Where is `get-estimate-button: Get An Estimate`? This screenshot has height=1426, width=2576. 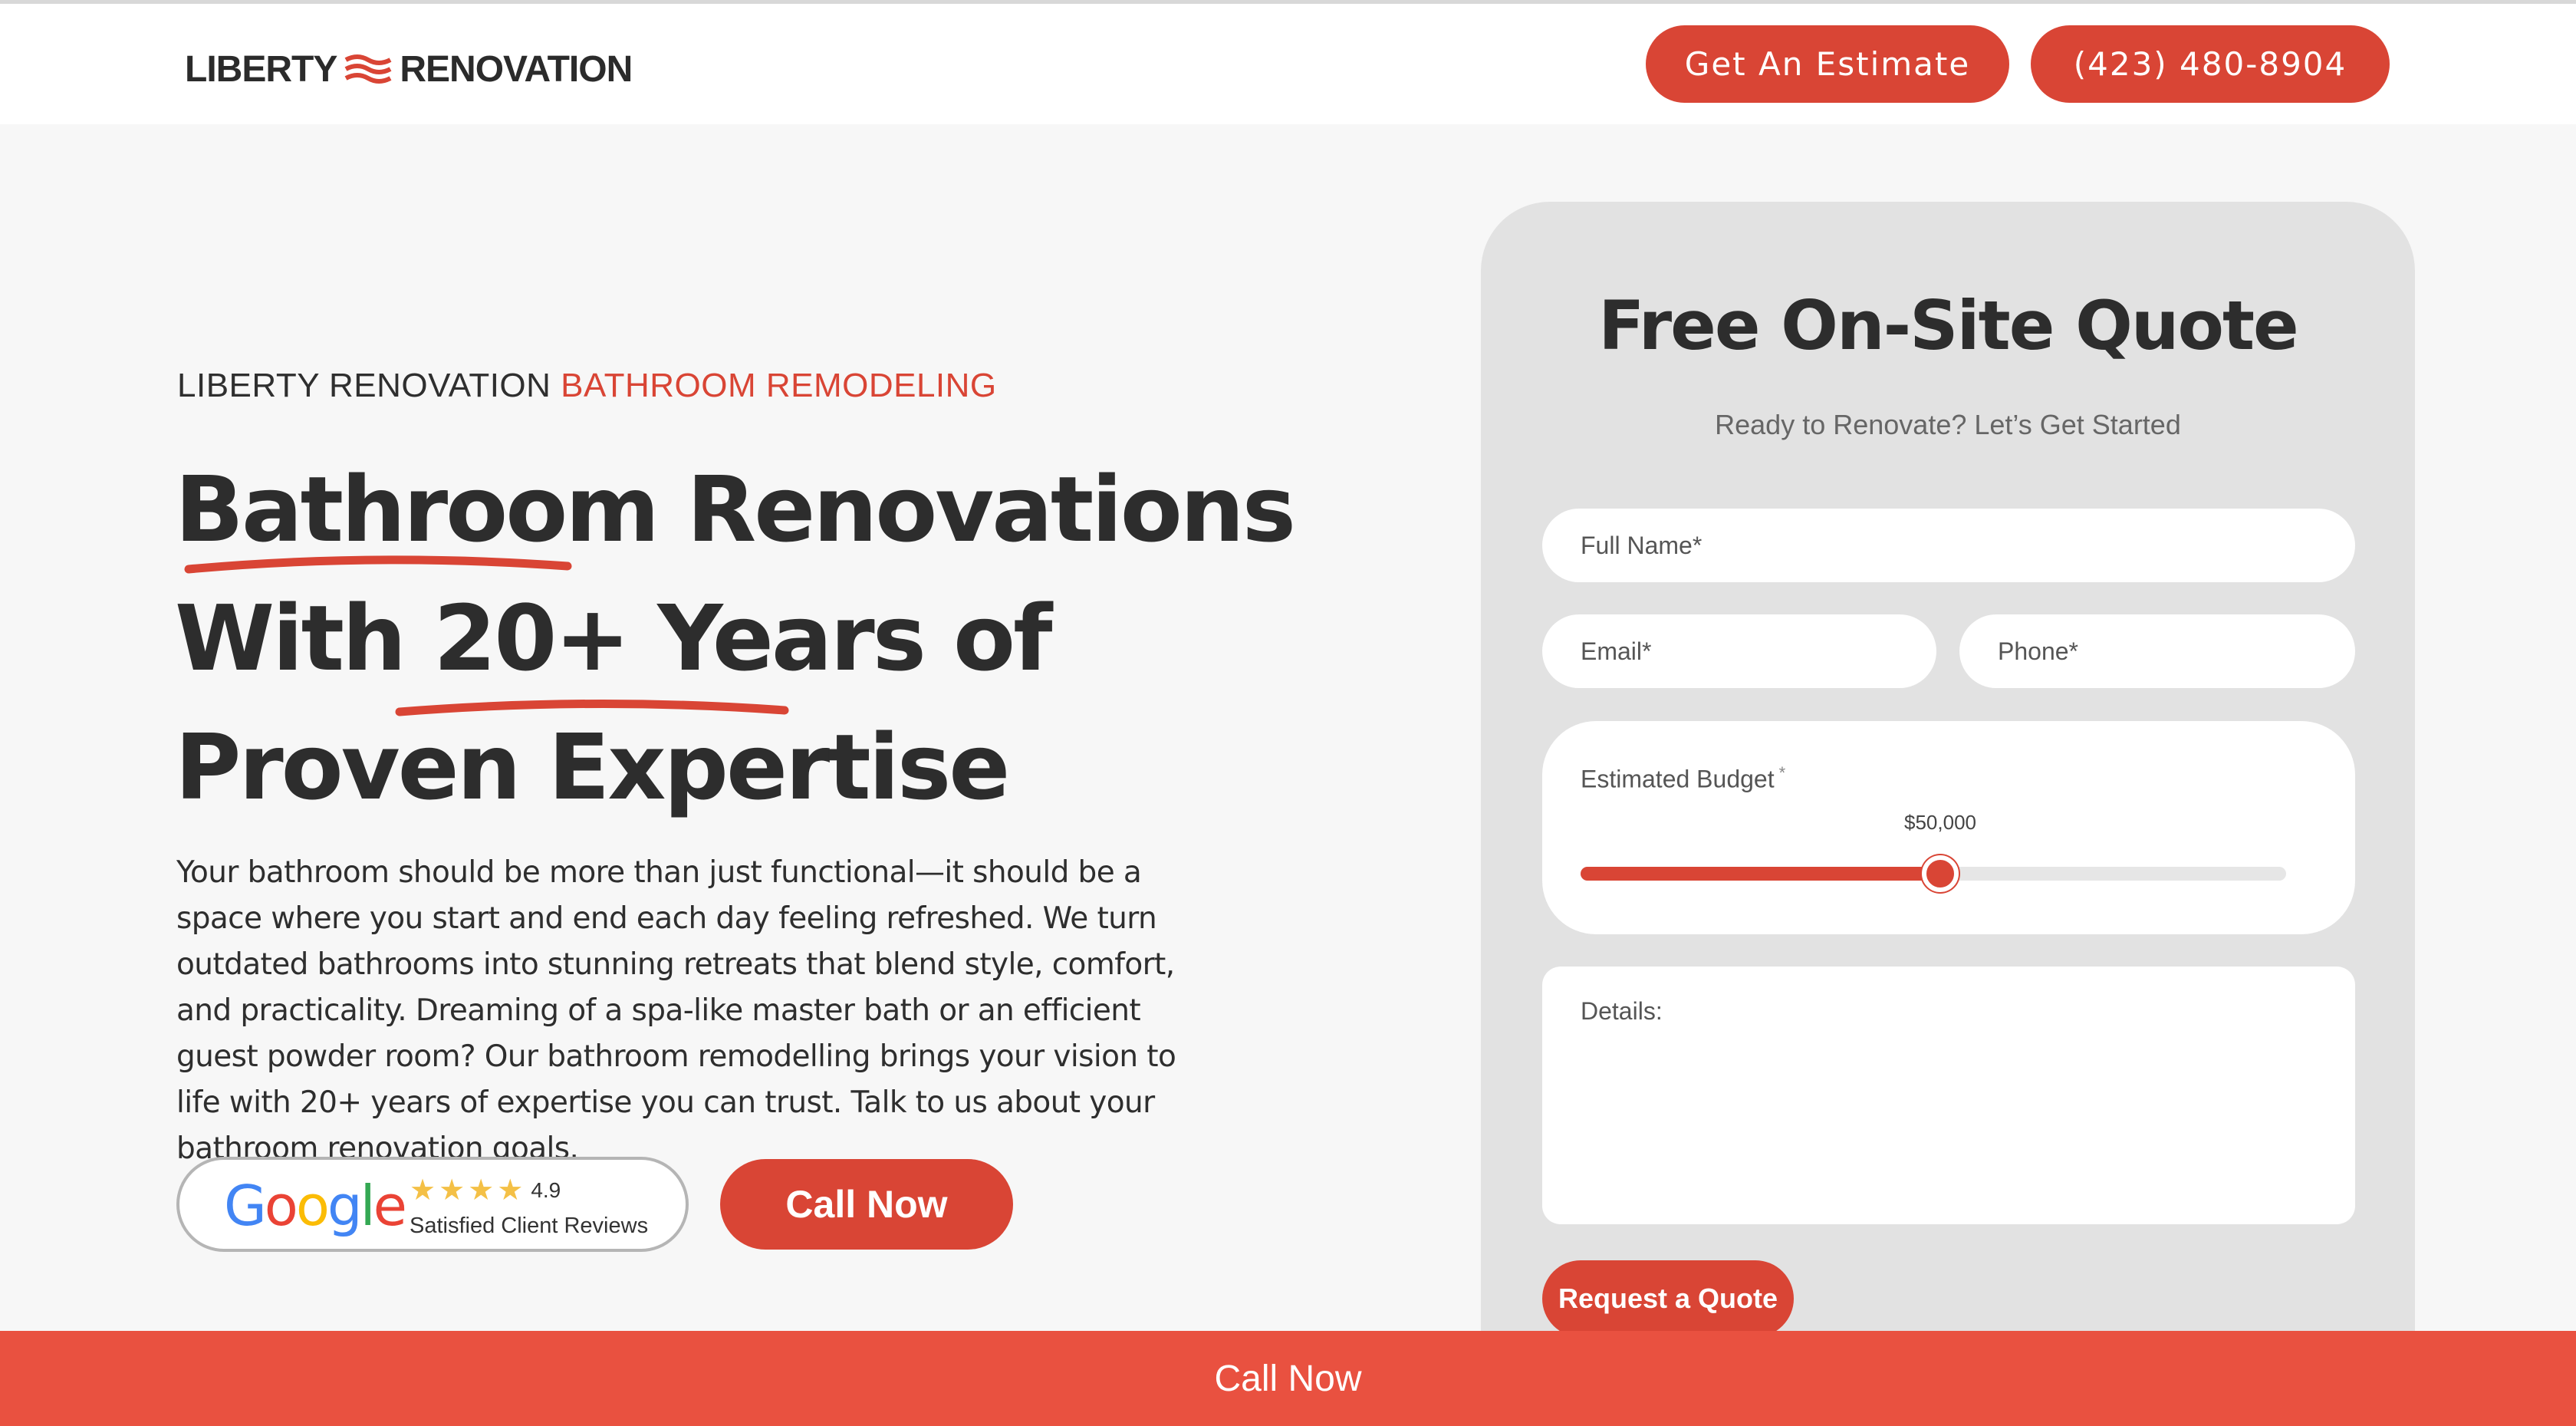 get-estimate-button: Get An Estimate is located at coordinates (1827, 64).